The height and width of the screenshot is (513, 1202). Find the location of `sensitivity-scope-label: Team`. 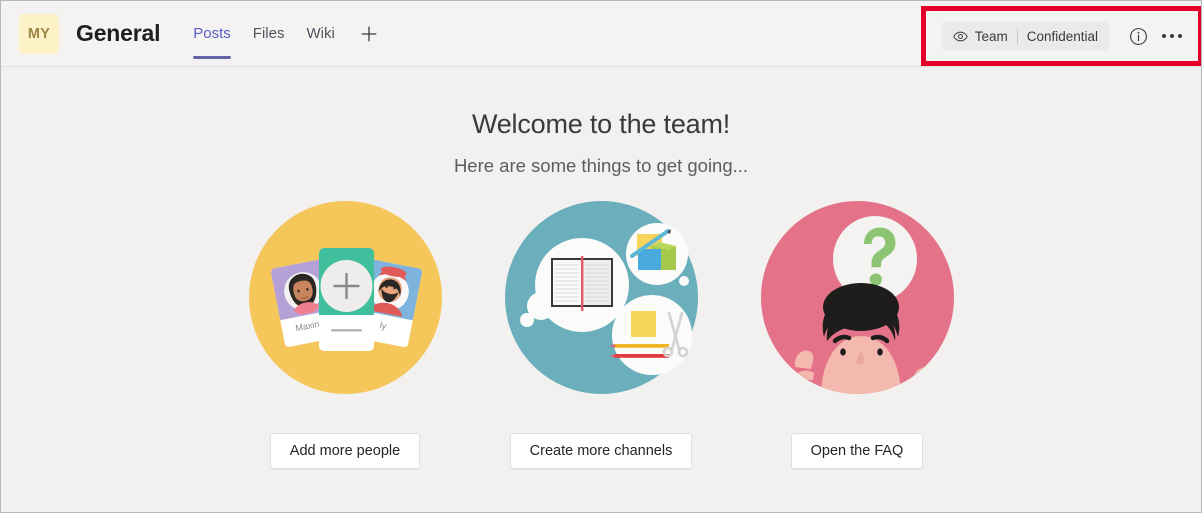

sensitivity-scope-label: Team is located at coordinates (991, 36).